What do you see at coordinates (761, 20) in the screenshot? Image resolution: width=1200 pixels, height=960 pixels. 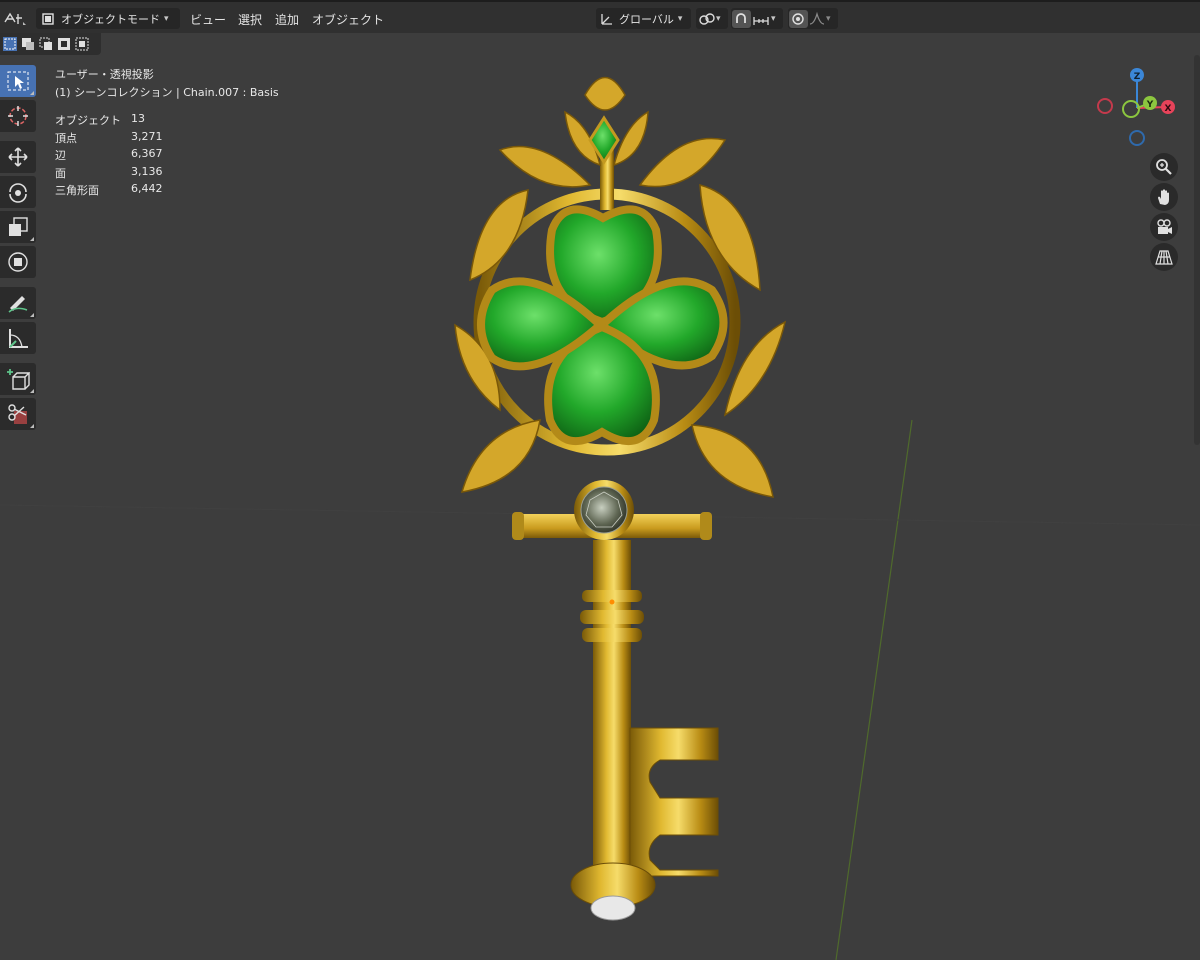 I see `snap-increment-icon` at bounding box center [761, 20].